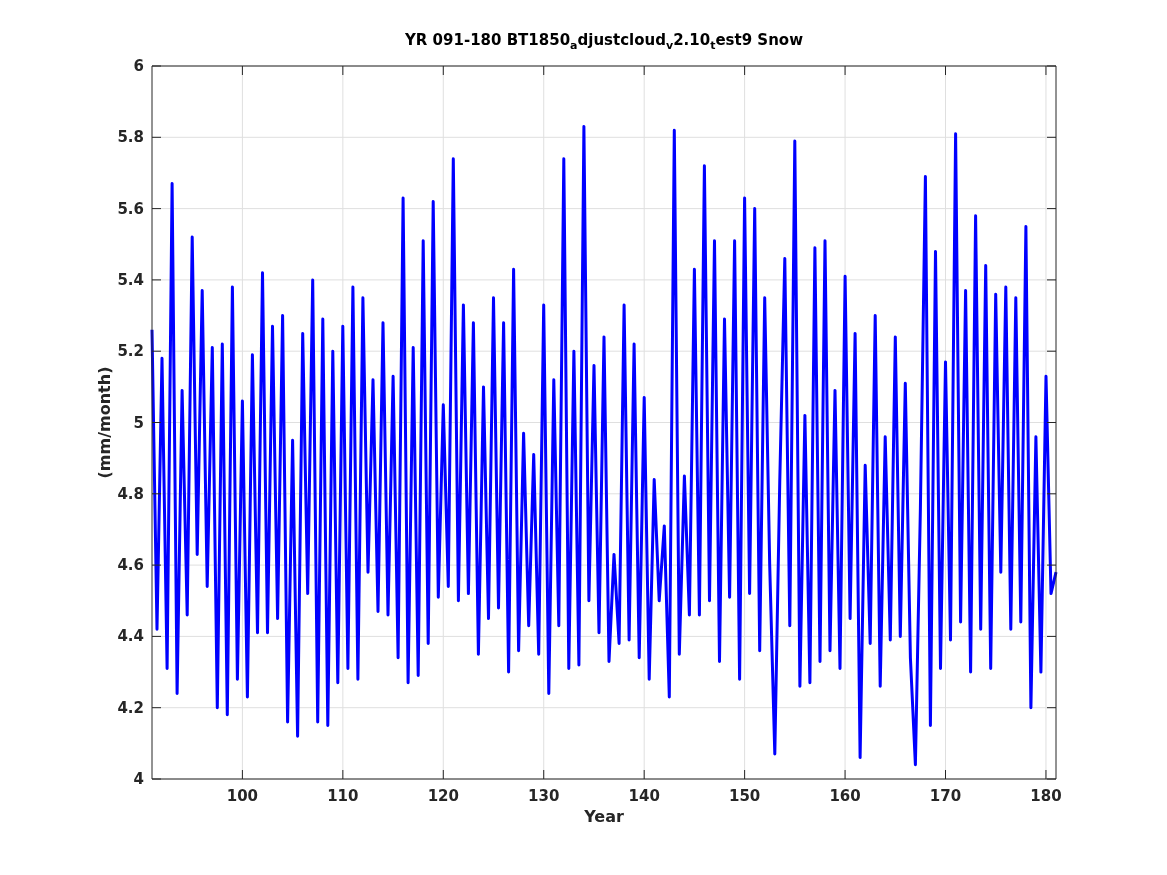 The image size is (1167, 875). What do you see at coordinates (130, 351) in the screenshot?
I see `y-tick-label: 5.2` at bounding box center [130, 351].